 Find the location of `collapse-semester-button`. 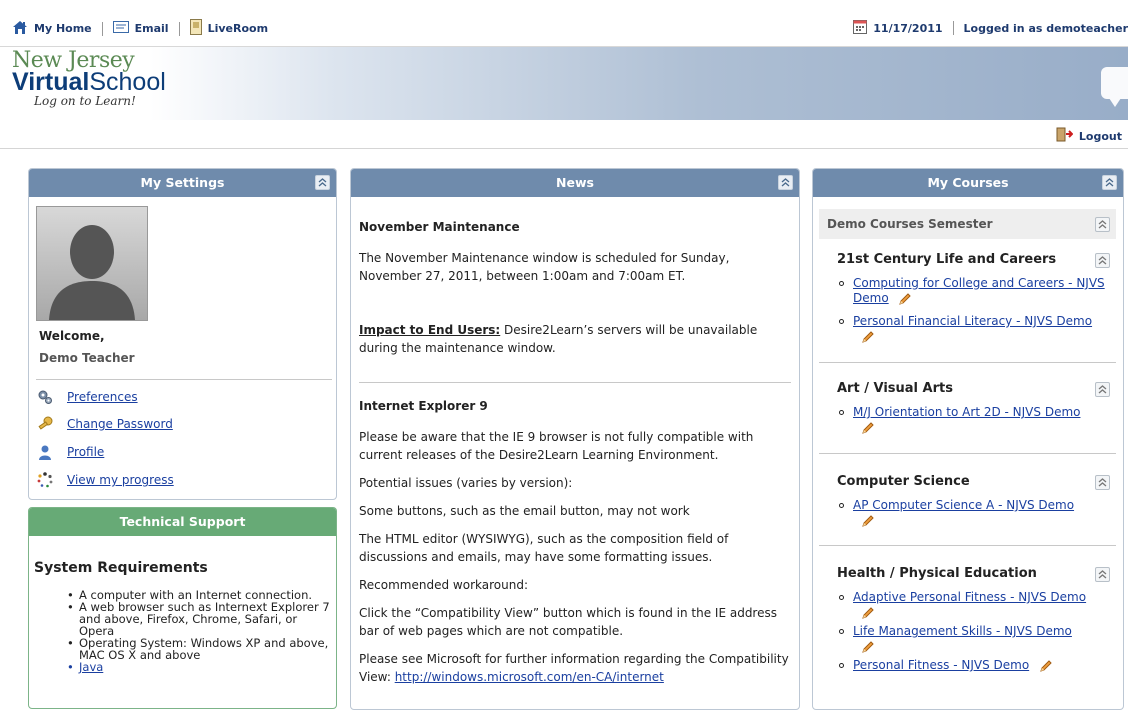

collapse-semester-button is located at coordinates (1102, 224).